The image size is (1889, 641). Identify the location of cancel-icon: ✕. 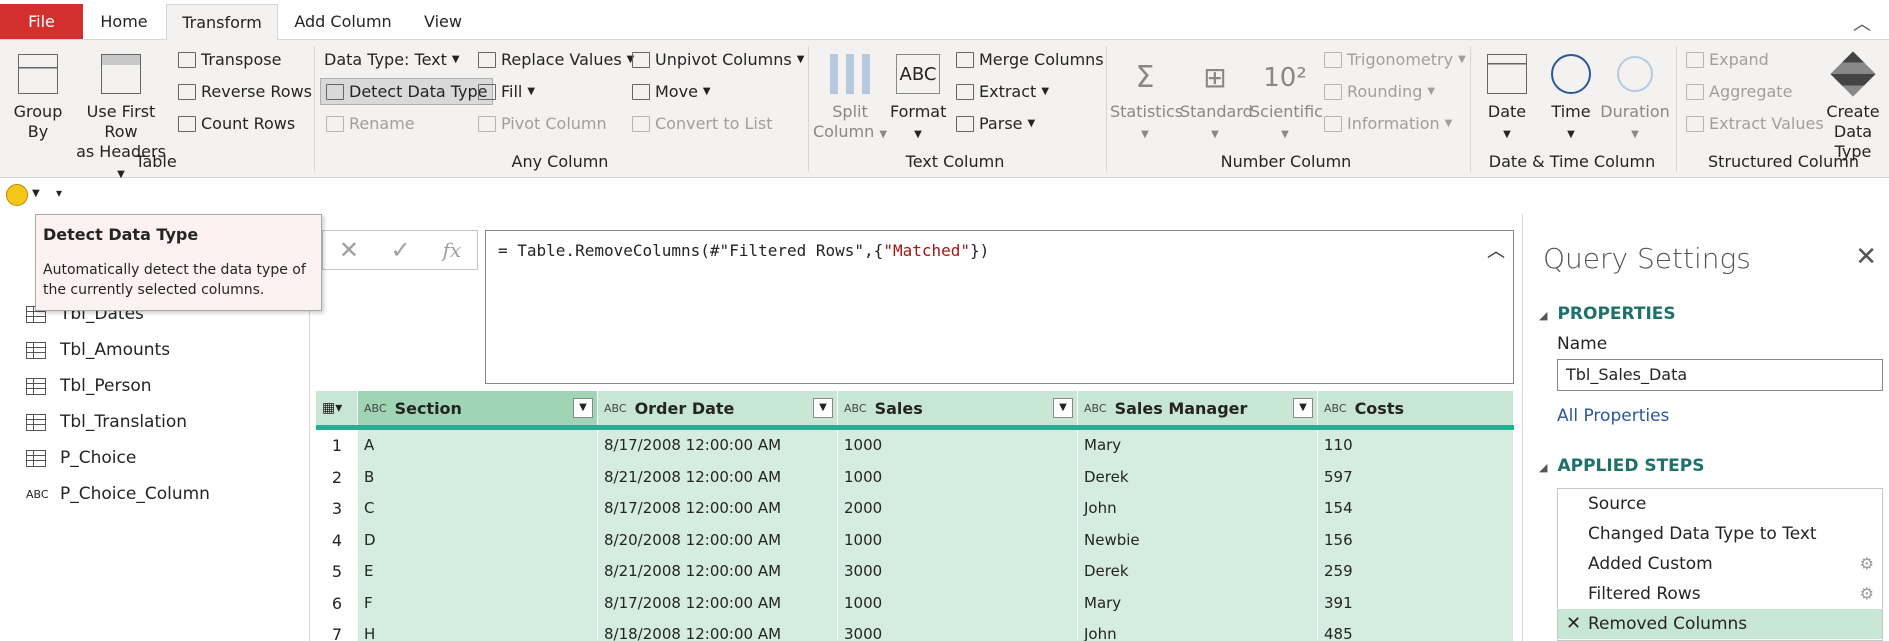
(349, 250).